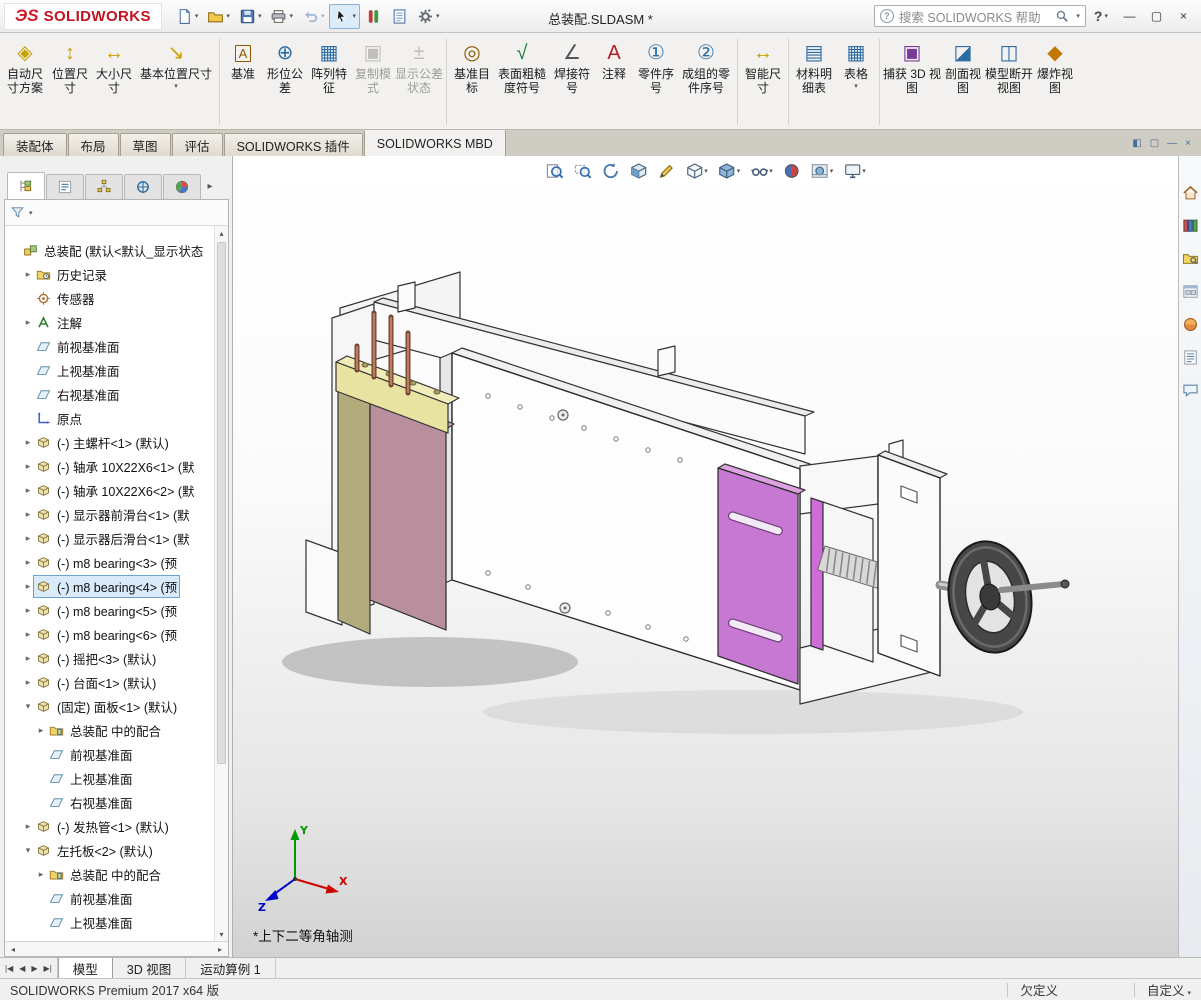  What do you see at coordinates (221, 583) in the screenshot?
I see `tree-vertical-scrollbar: ▴ ▾` at bounding box center [221, 583].